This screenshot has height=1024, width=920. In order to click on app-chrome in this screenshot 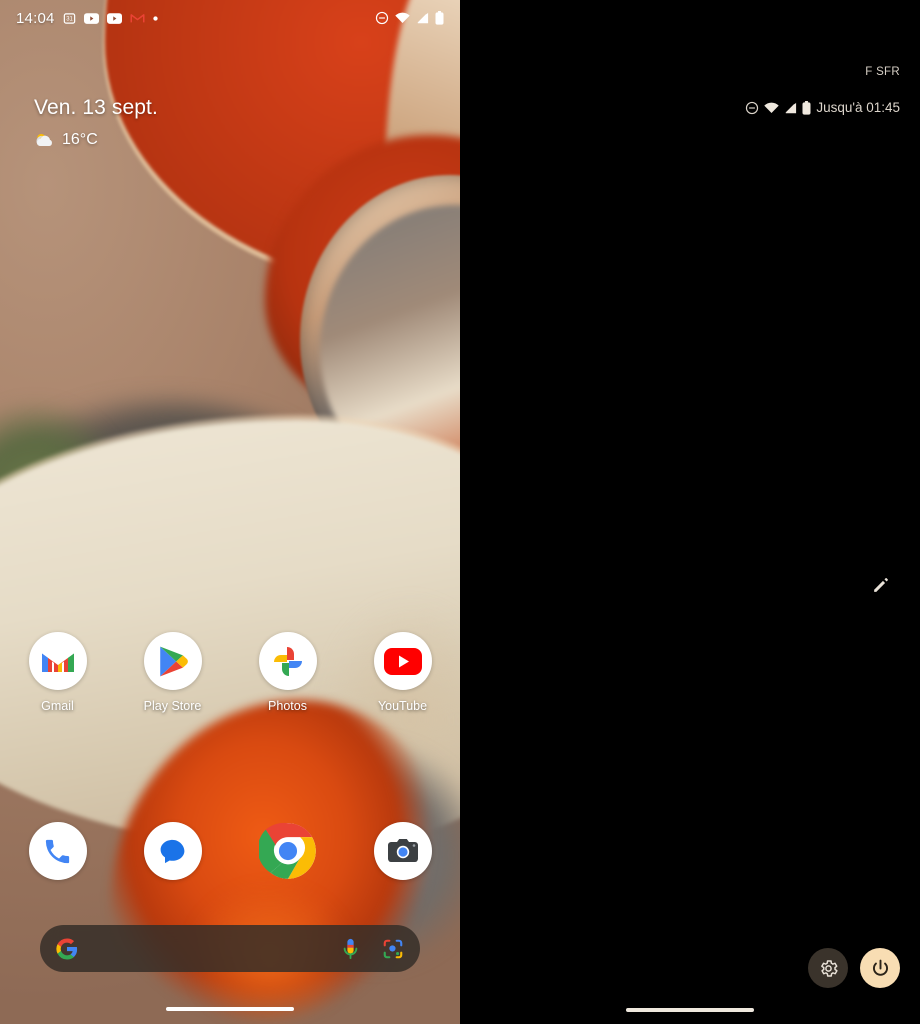, I will do `click(287, 851)`.